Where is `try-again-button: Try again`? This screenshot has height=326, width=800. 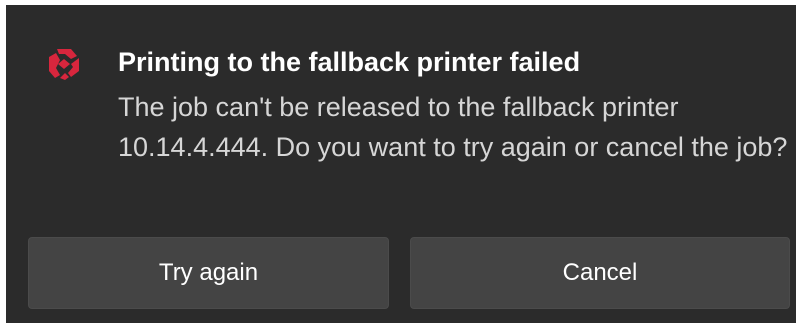
try-again-button: Try again is located at coordinates (208, 273).